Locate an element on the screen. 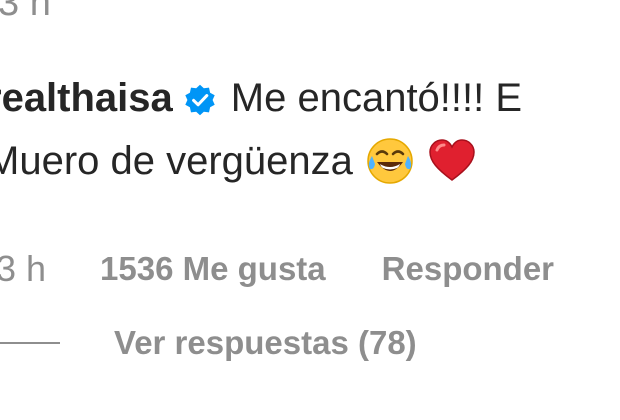 The image size is (620, 420). verified-badge-icon is located at coordinates (200, 99).